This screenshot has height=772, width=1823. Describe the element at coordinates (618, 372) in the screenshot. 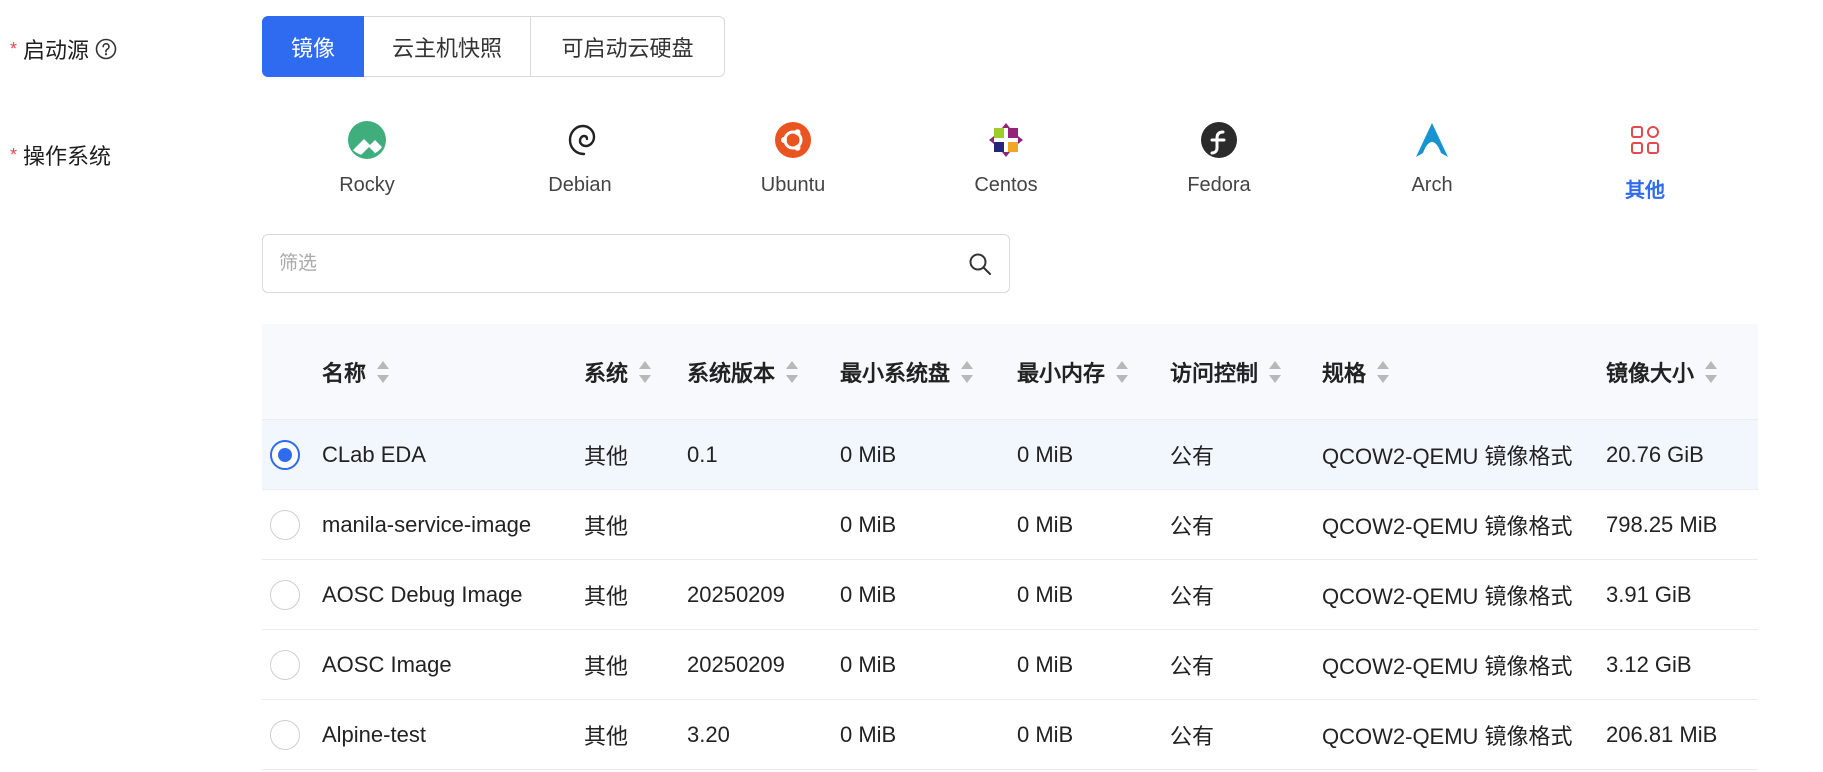

I see `column-header-system: 系统` at that location.